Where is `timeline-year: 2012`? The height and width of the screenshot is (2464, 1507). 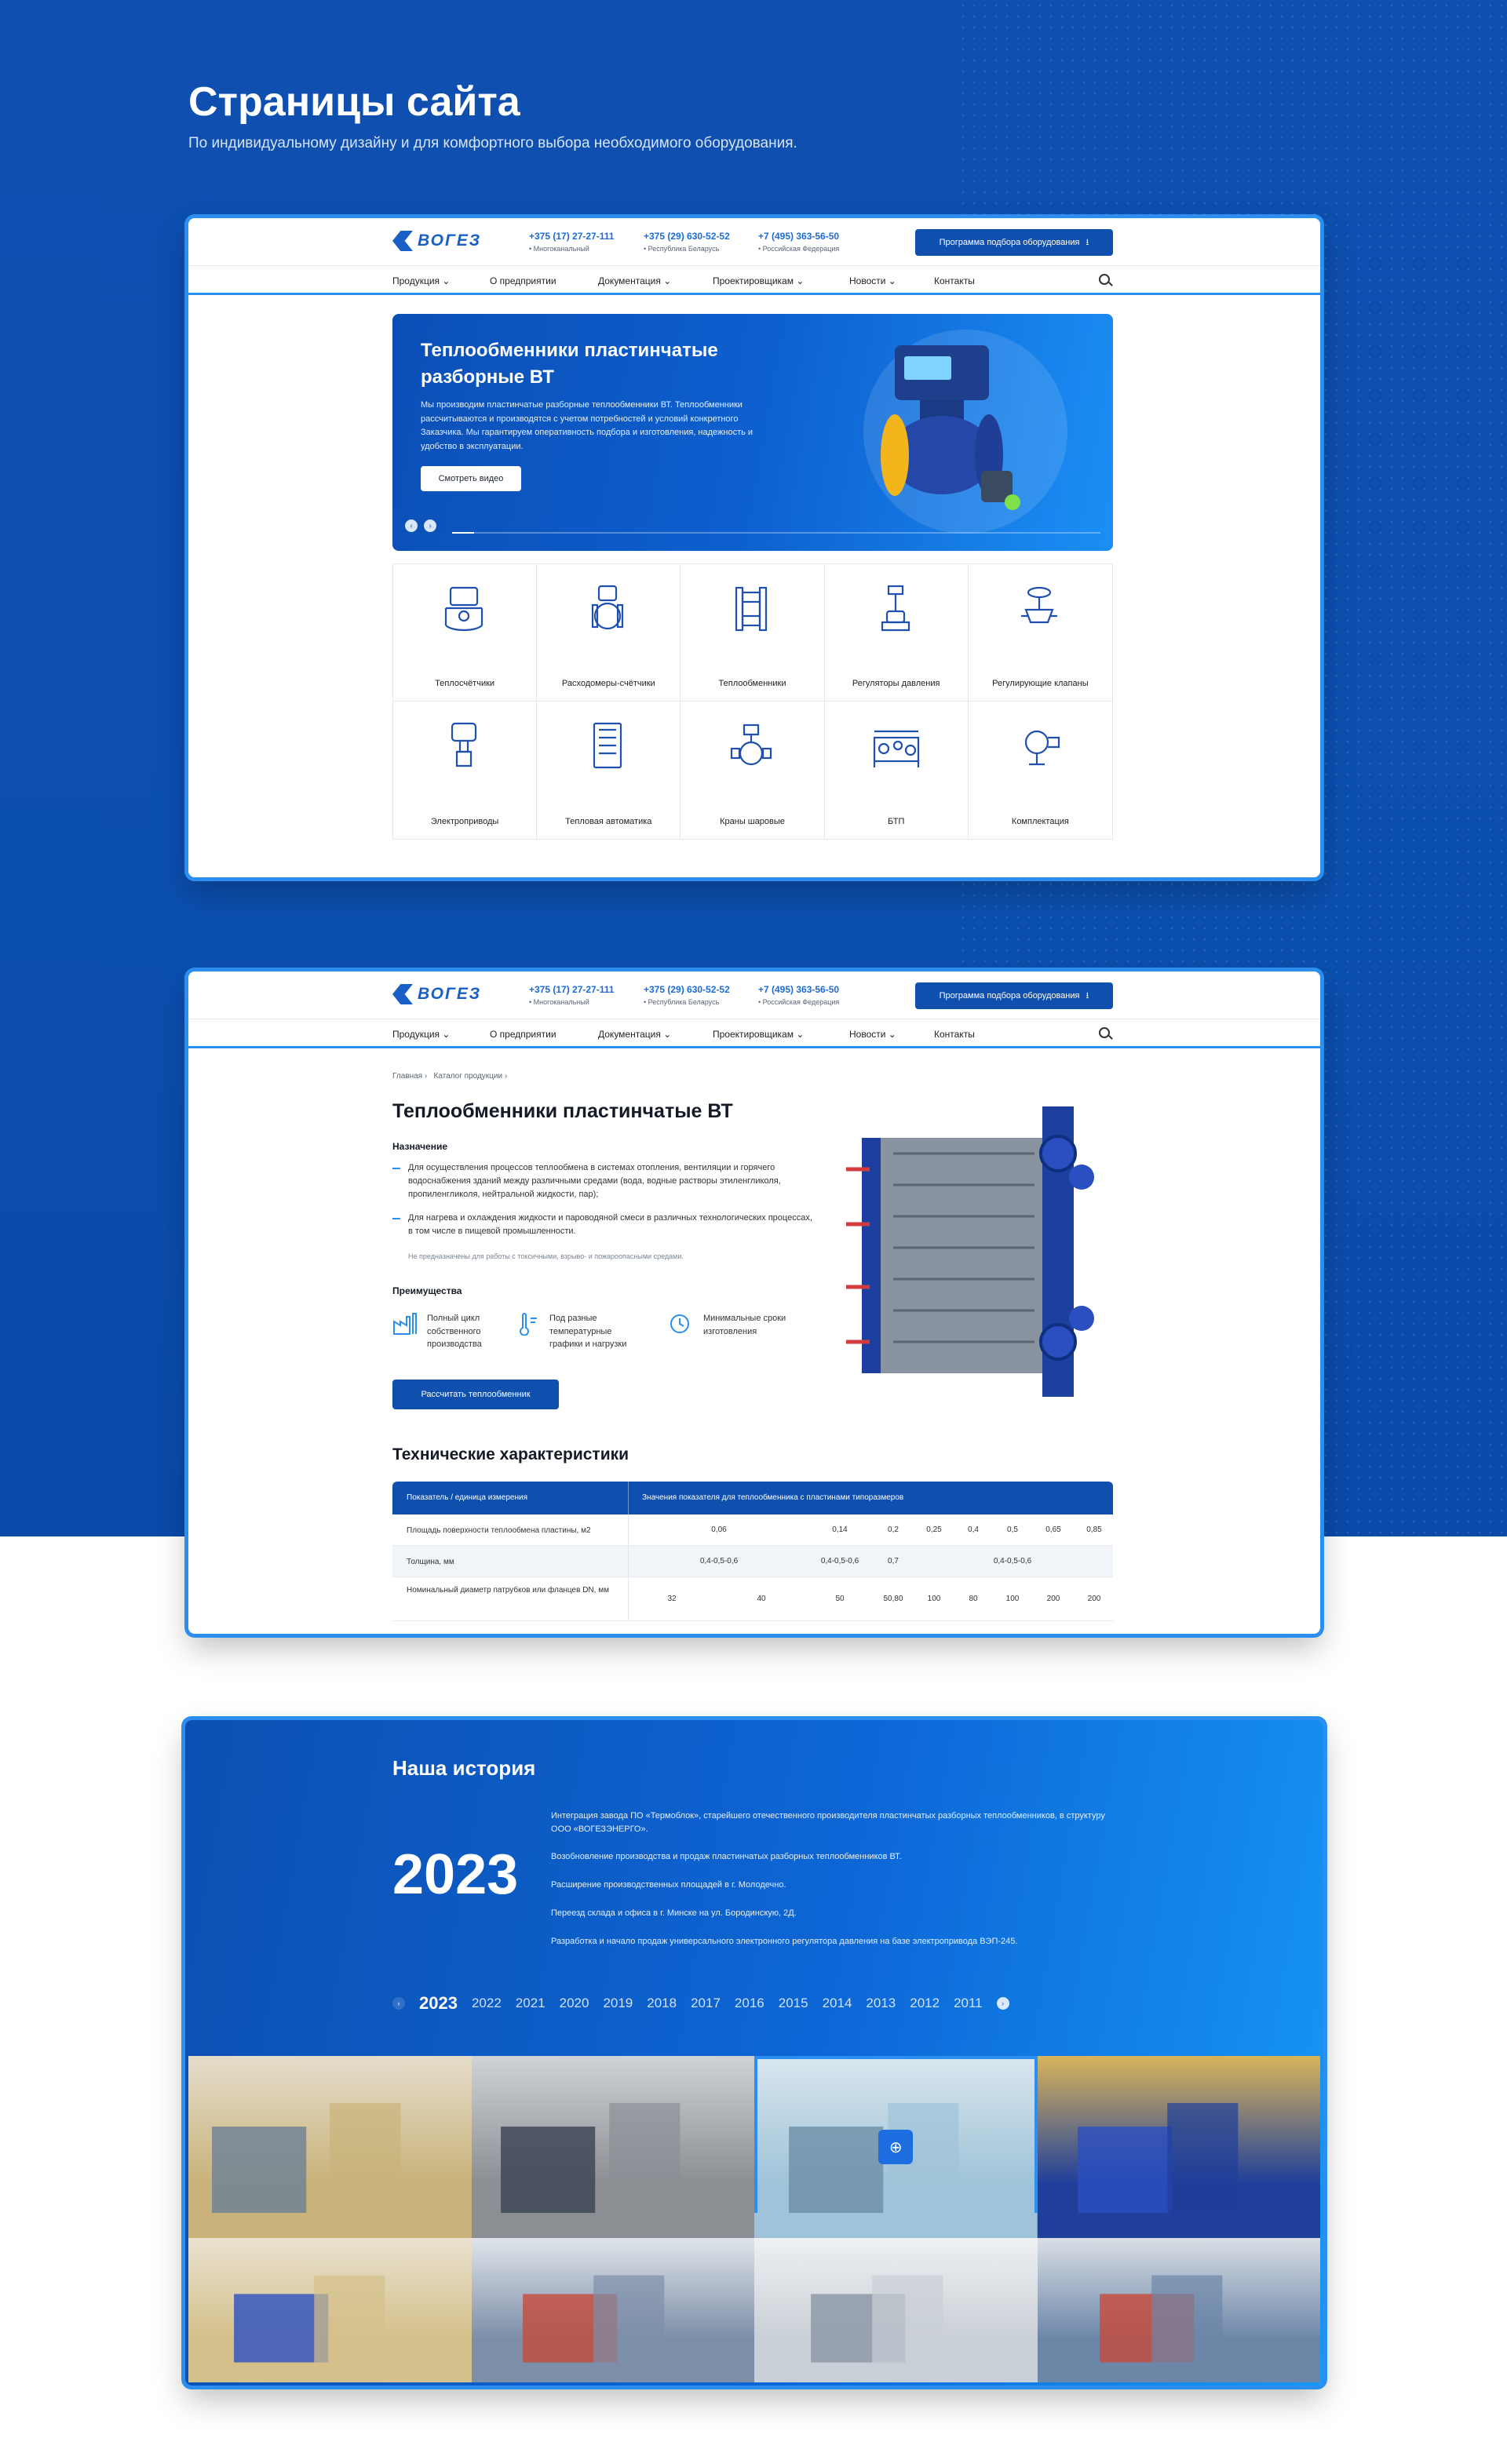
timeline-year: 2012 is located at coordinates (925, 2004).